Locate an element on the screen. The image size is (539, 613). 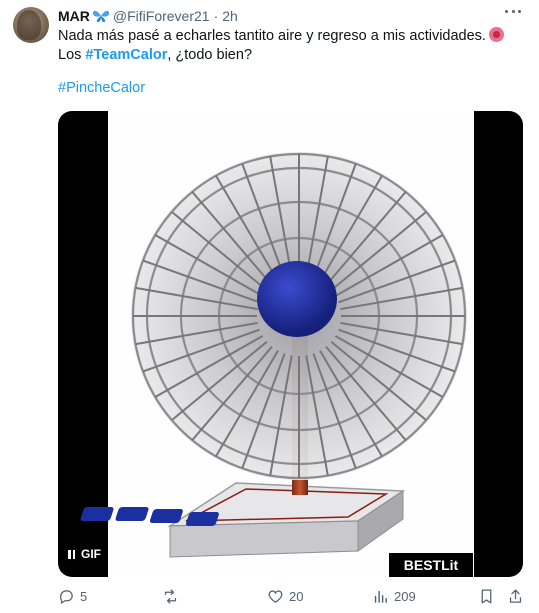
like-count: 20 is located at coordinates (296, 596).